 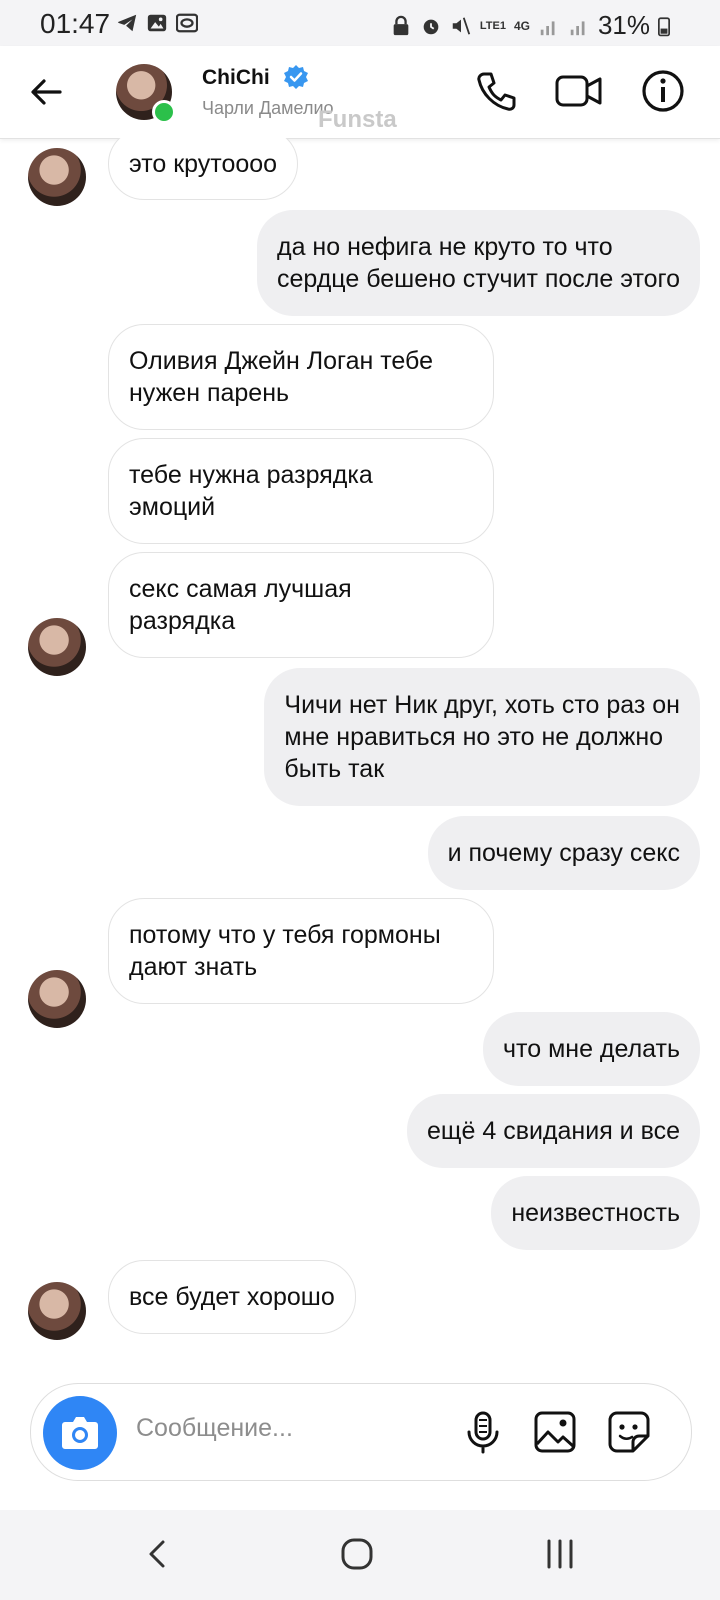 I want to click on message-text: ещё 4 свидания и все, so click(x=553, y=1131).